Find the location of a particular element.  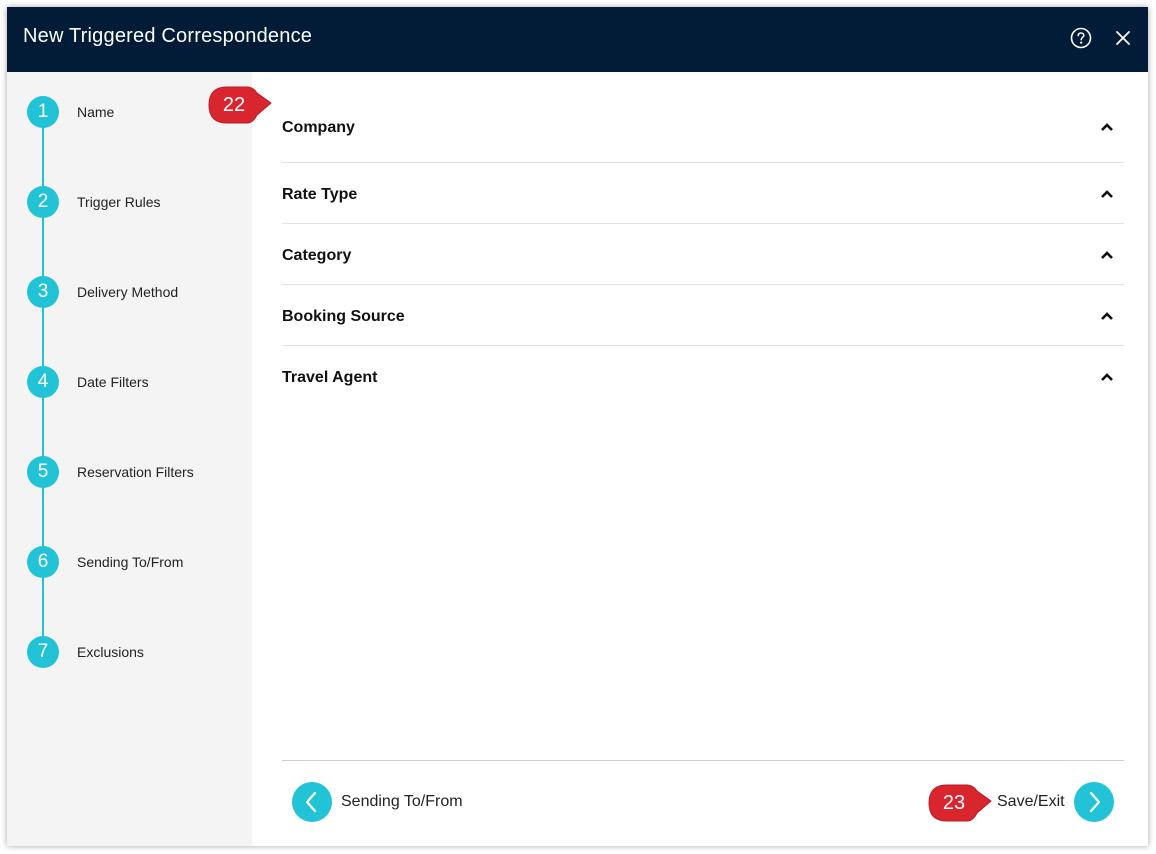

step-exclusions: 7 Exclusions is located at coordinates (137, 652).